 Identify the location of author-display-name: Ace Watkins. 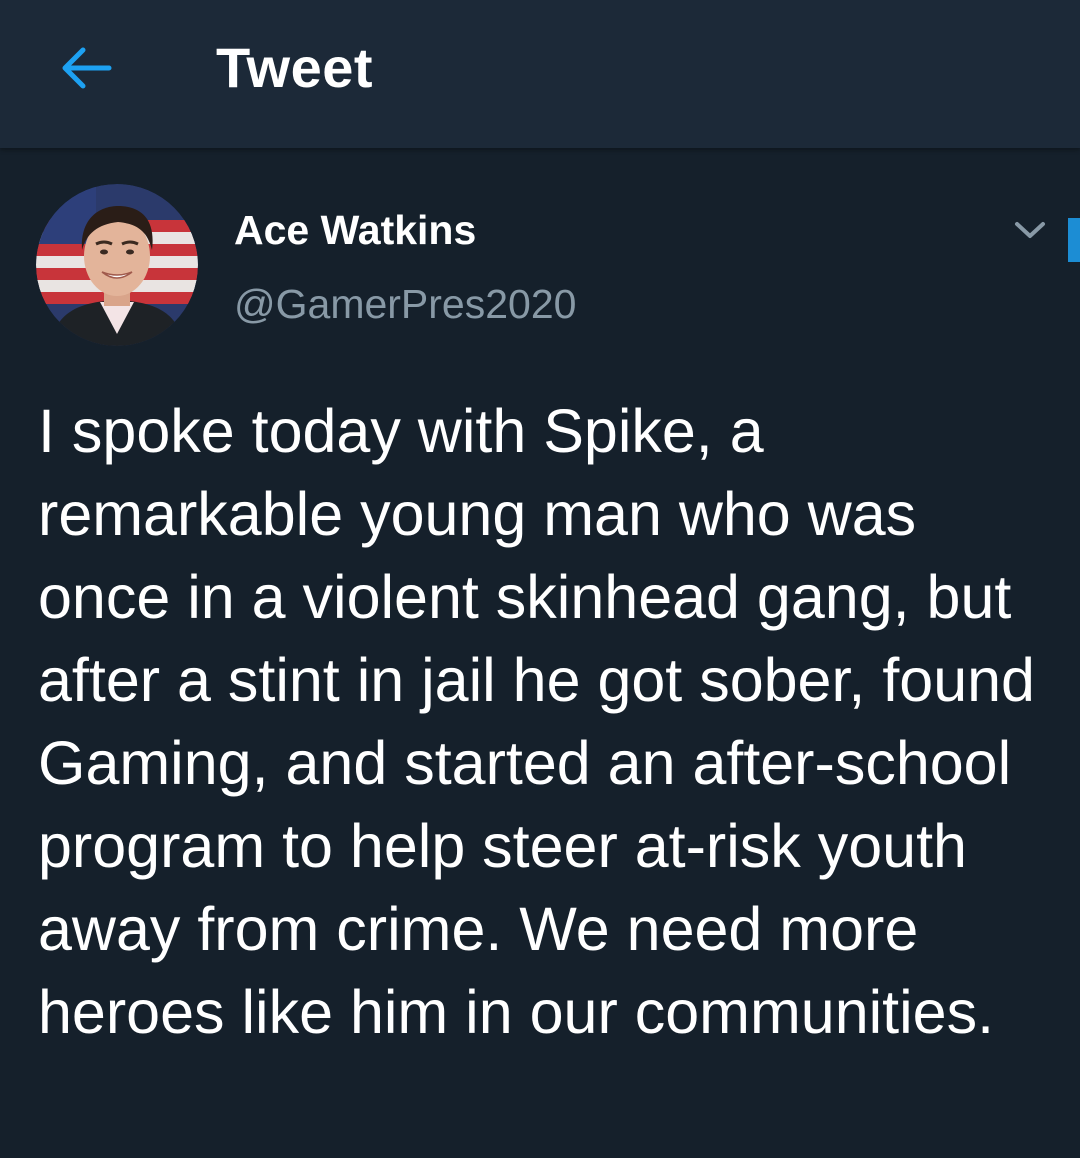
(355, 230).